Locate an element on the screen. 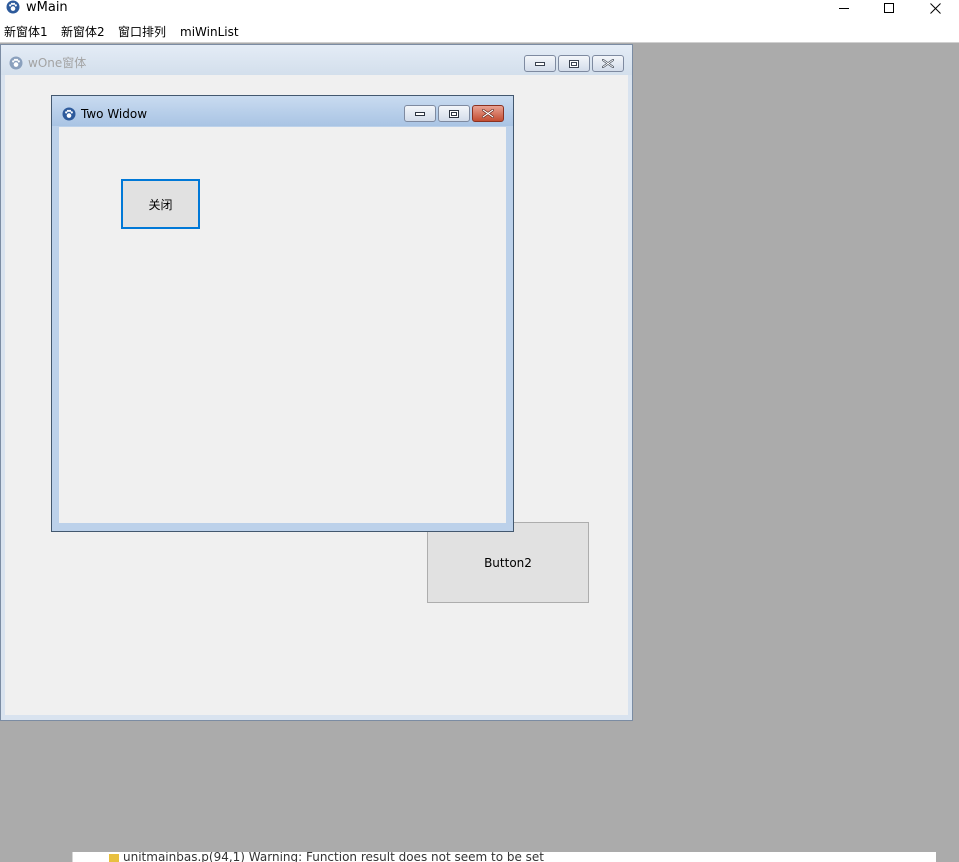 The height and width of the screenshot is (862, 959). window-two-close-button is located at coordinates (488, 113).